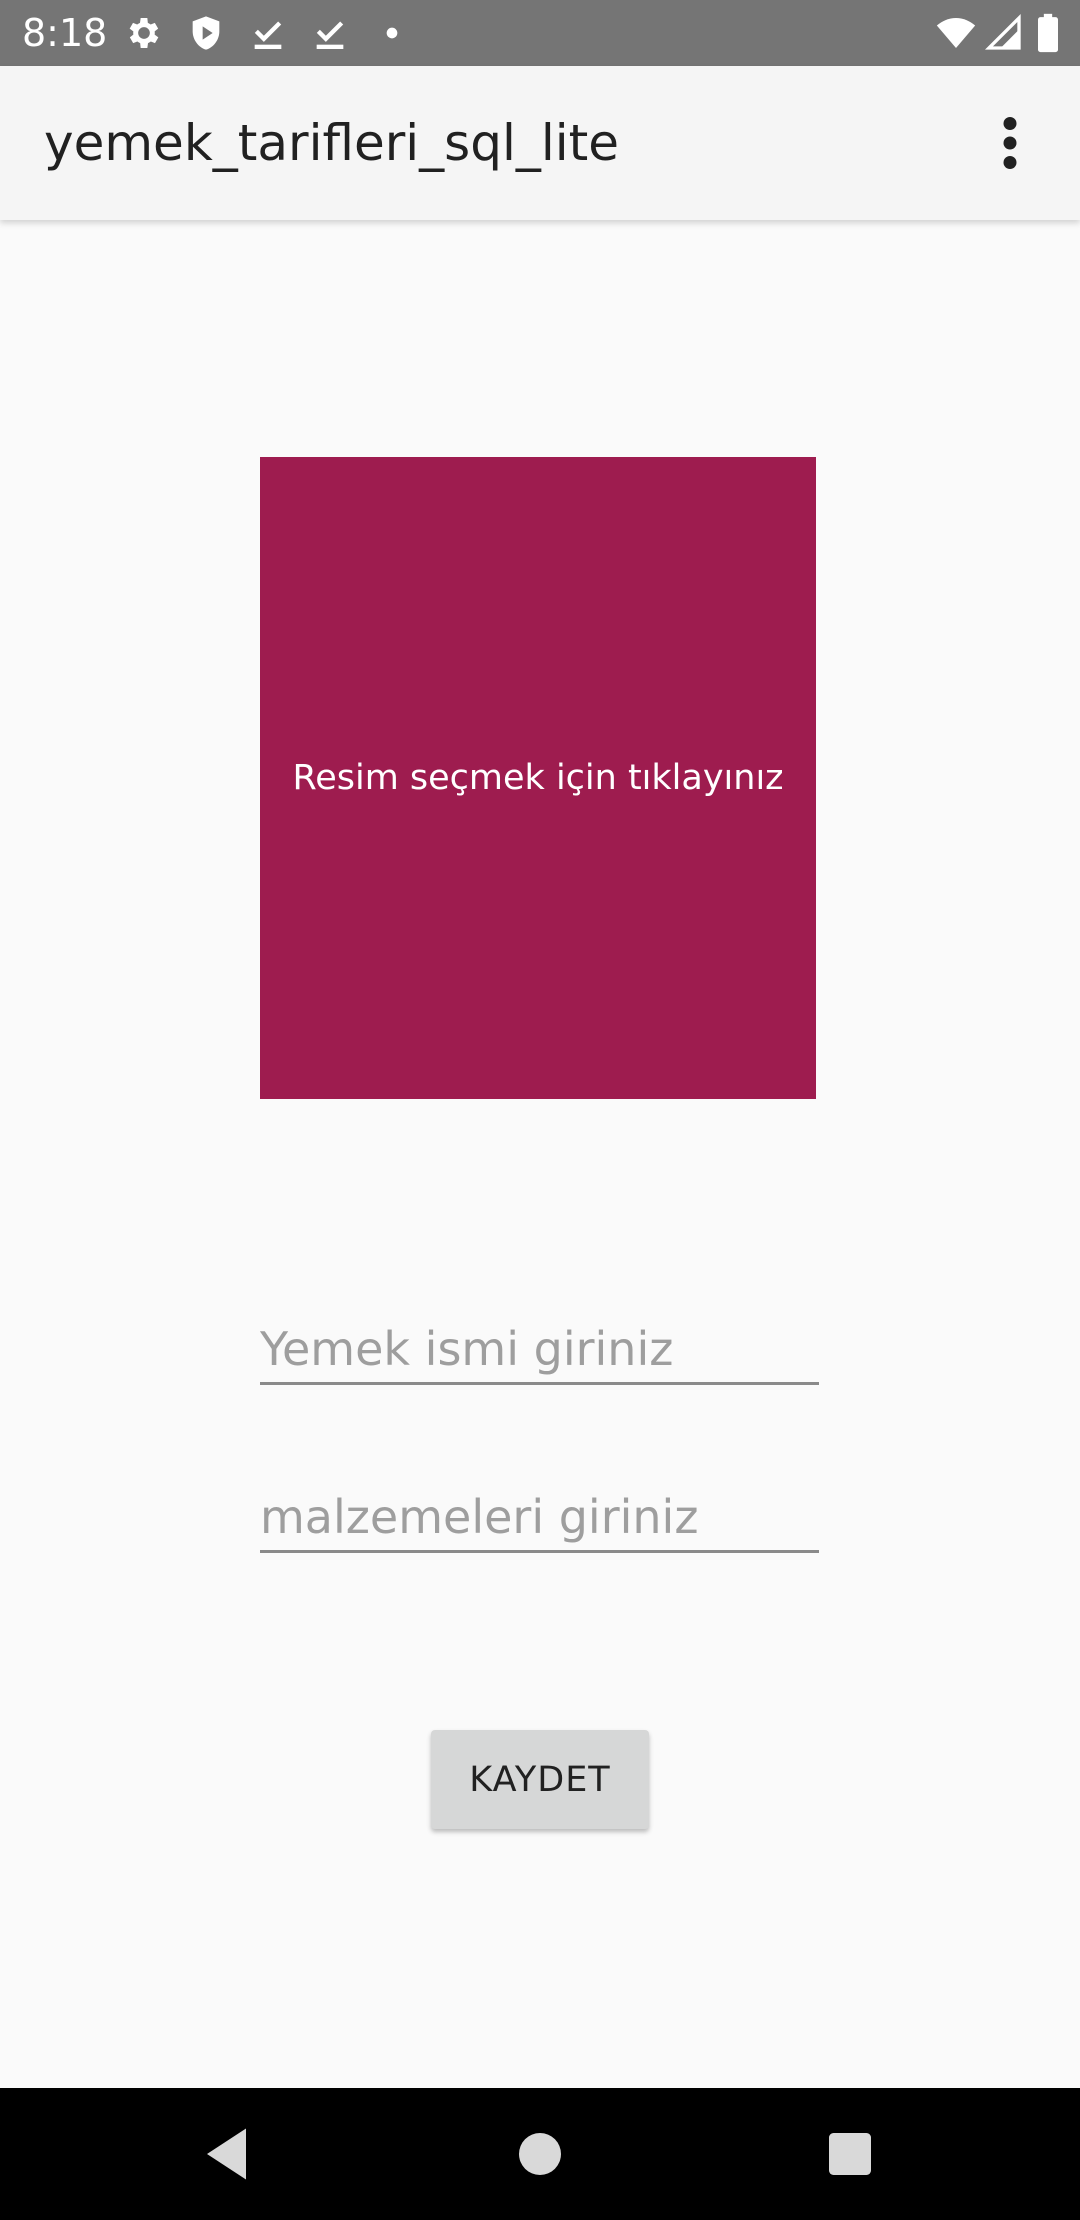 This screenshot has height=2220, width=1080. I want to click on recipe-name-input, so click(539, 1350).